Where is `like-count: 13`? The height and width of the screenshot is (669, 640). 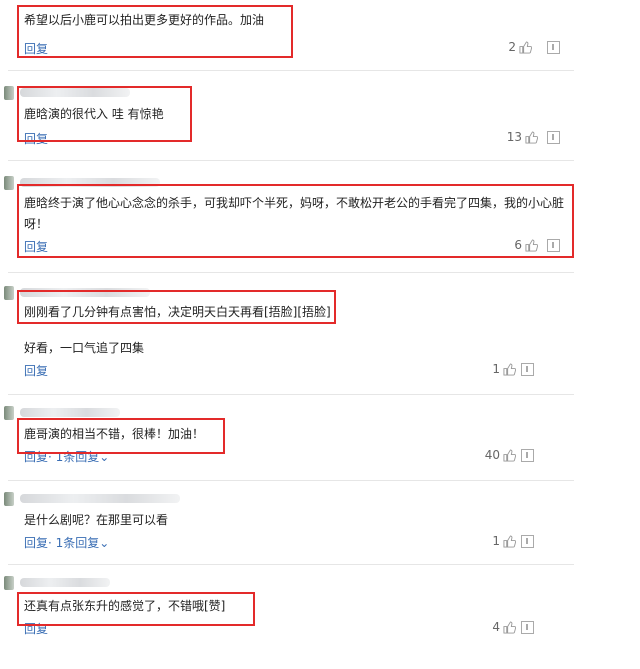 like-count: 13 is located at coordinates (514, 137).